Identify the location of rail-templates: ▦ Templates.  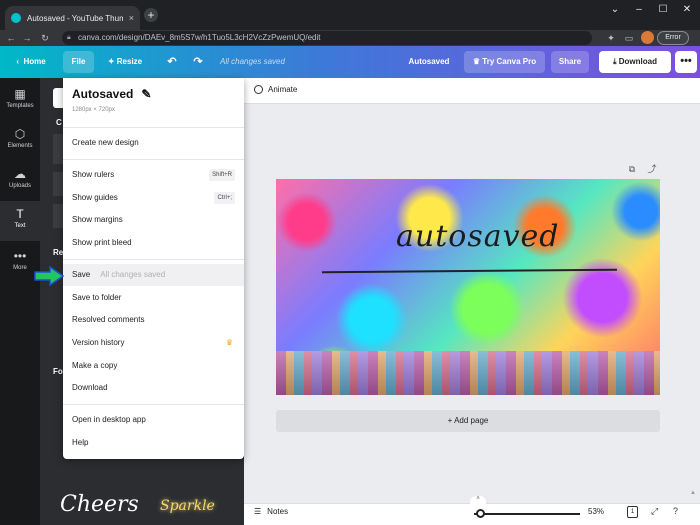
(20, 101).